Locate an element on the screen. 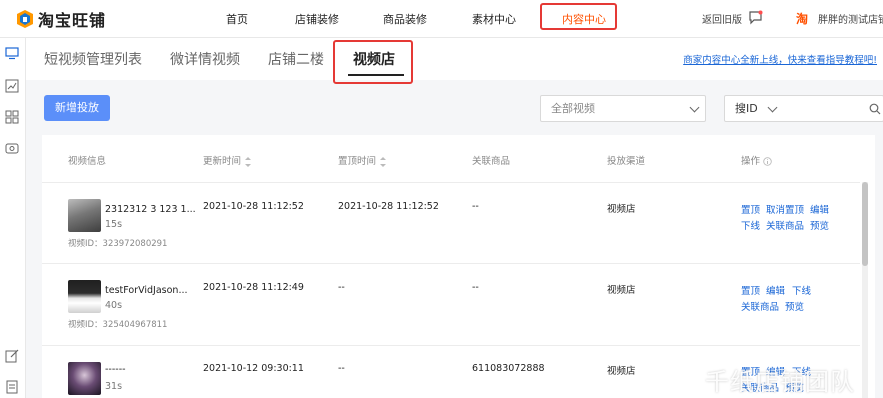 The image size is (883, 398). column-header-pin-time: 置顶时间 is located at coordinates (362, 160).